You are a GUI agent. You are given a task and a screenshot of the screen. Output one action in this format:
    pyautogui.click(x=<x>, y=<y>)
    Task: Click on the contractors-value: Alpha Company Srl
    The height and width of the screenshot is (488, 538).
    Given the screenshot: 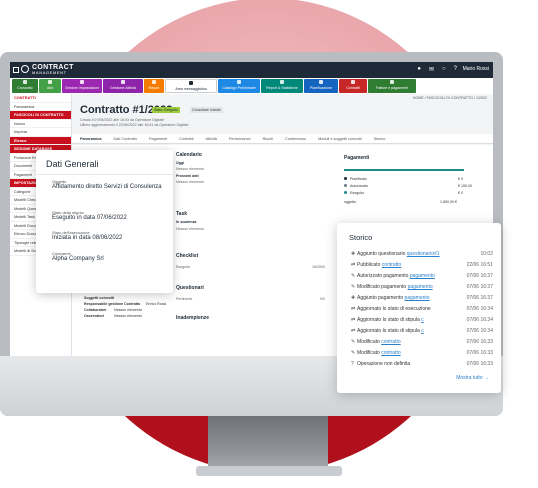 What is the action you would take?
    pyautogui.click(x=78, y=259)
    